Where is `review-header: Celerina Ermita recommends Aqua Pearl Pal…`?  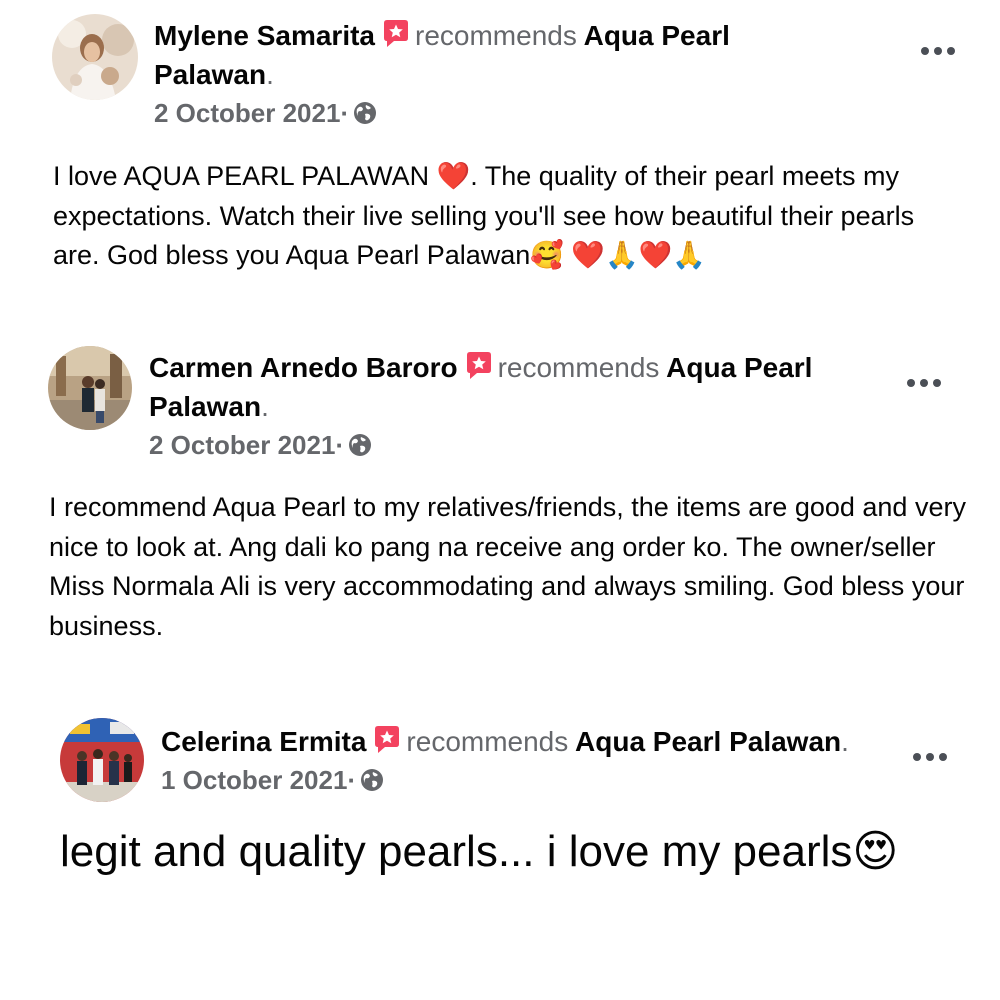 review-header: Celerina Ermita recommends Aqua Pearl Pal… is located at coordinates (531, 759).